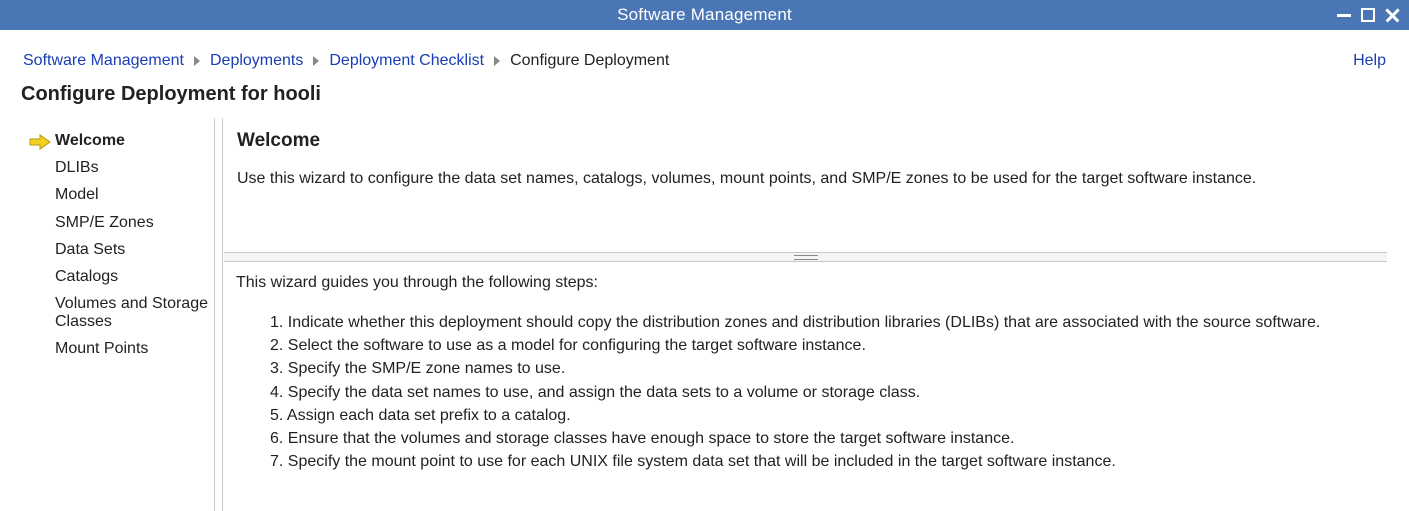  I want to click on step-catalogs: Catalogs, so click(86, 277).